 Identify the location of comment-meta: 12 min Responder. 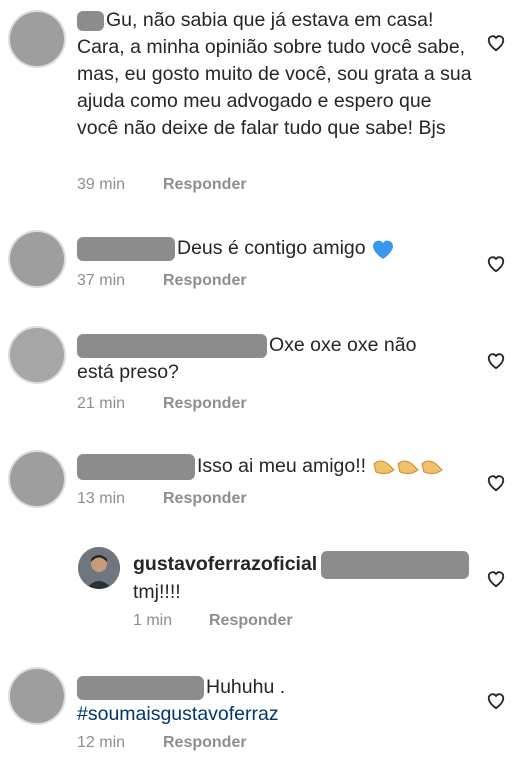
(162, 743).